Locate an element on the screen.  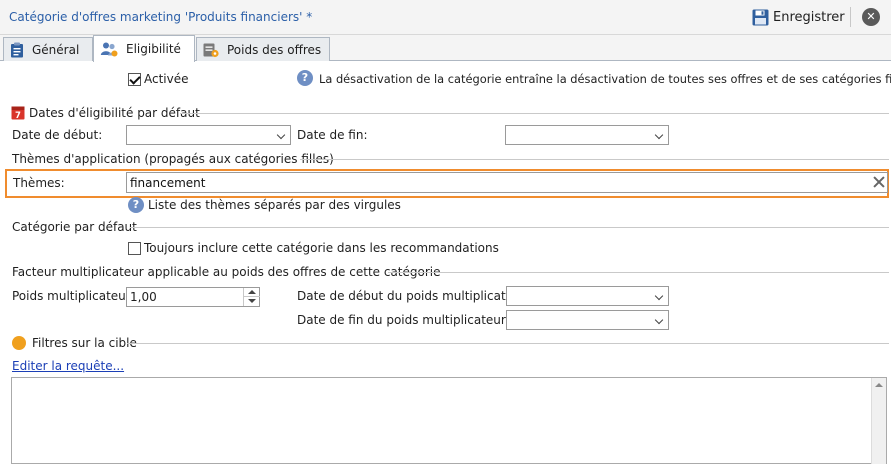
tab-strip: Général Eligibilité Poids des offres is located at coordinates (445, 48).